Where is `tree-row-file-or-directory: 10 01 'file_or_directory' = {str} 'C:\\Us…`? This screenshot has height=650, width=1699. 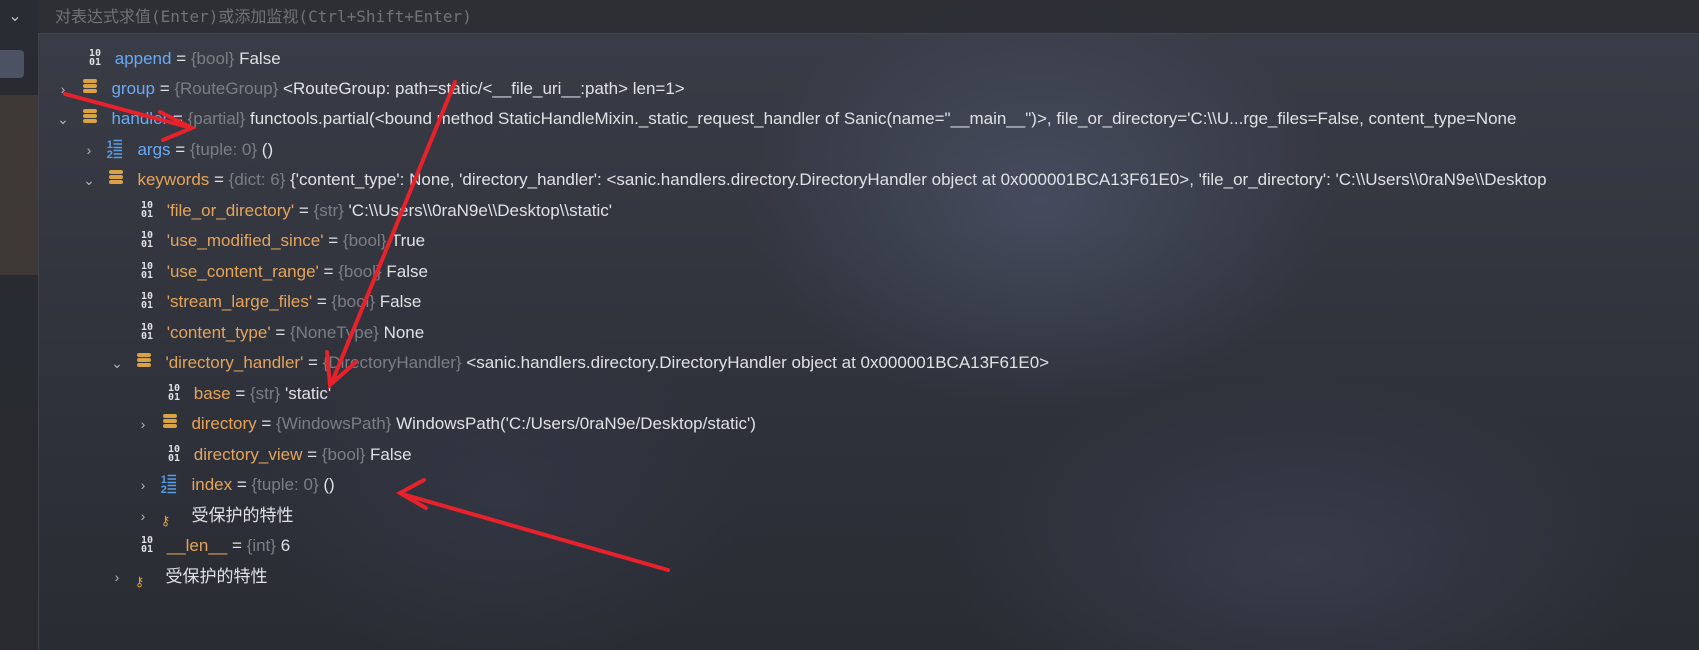 tree-row-file-or-directory: 10 01 'file_or_directory' = {str} 'C:\\Us… is located at coordinates (374, 211).